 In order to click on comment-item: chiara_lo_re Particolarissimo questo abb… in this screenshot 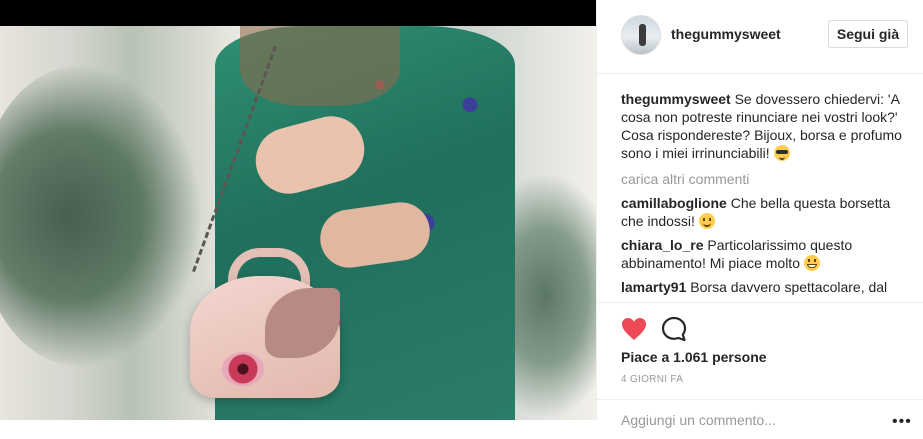, I will do `click(766, 254)`.